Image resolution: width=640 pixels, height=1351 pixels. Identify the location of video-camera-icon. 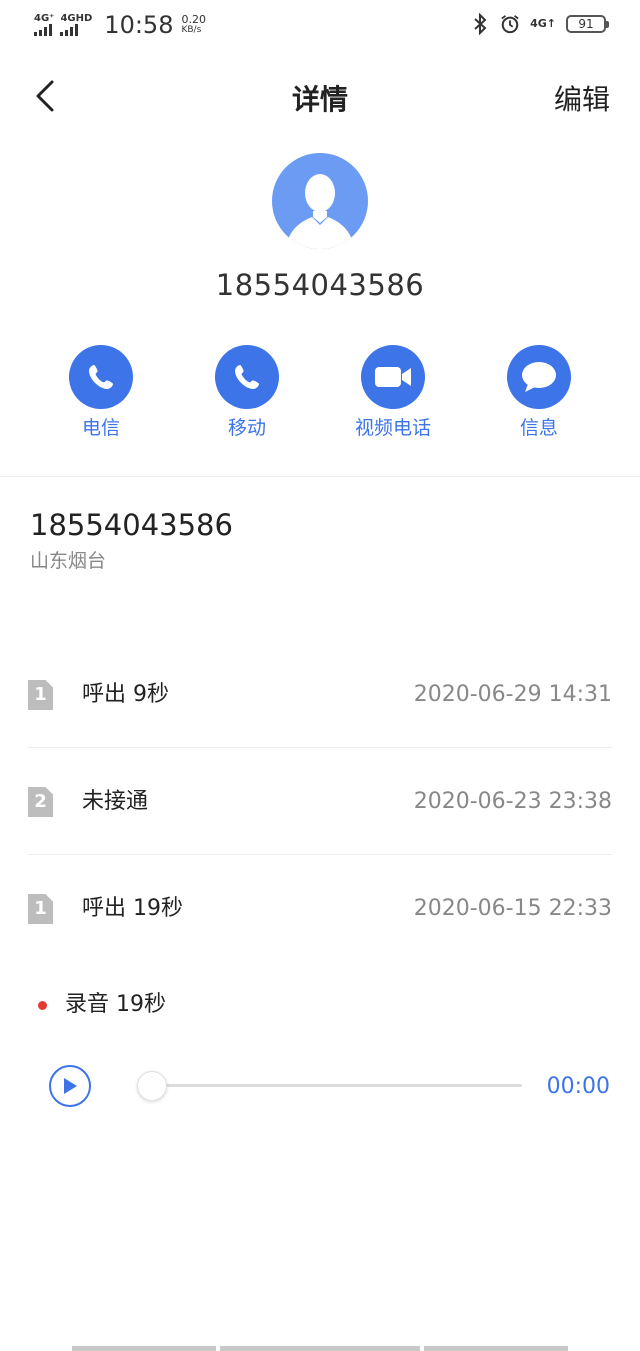
(393, 377).